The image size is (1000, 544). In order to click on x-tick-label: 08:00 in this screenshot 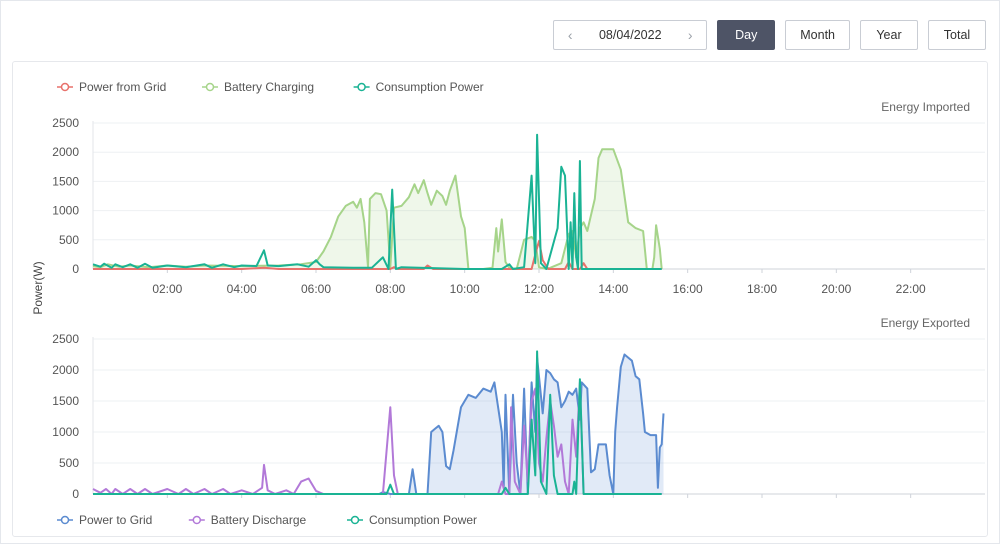, I will do `click(390, 289)`.